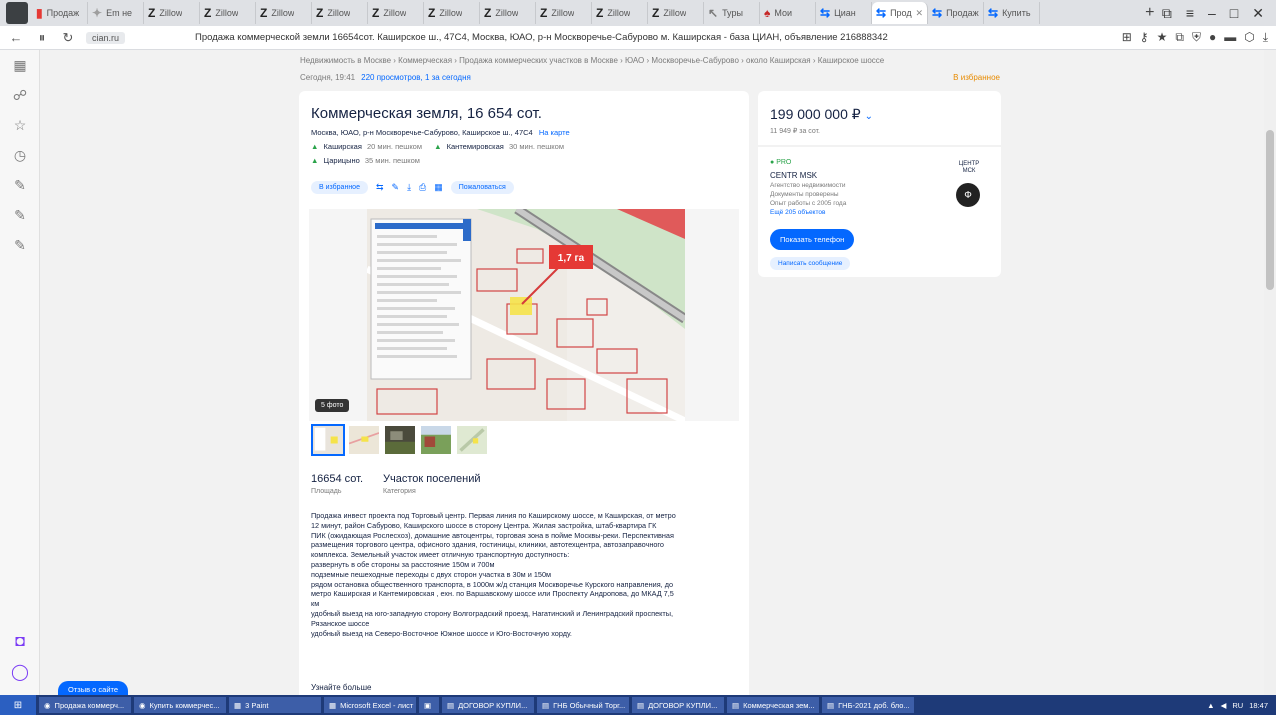  Describe the element at coordinates (20, 125) in the screenshot. I see `favorites-icon: ☆` at that location.